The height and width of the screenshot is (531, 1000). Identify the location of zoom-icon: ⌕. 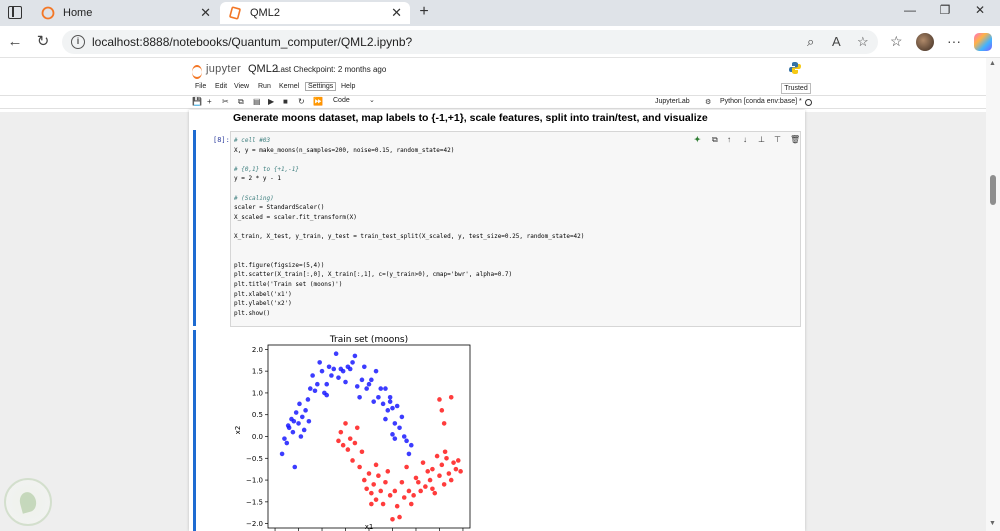
(810, 42).